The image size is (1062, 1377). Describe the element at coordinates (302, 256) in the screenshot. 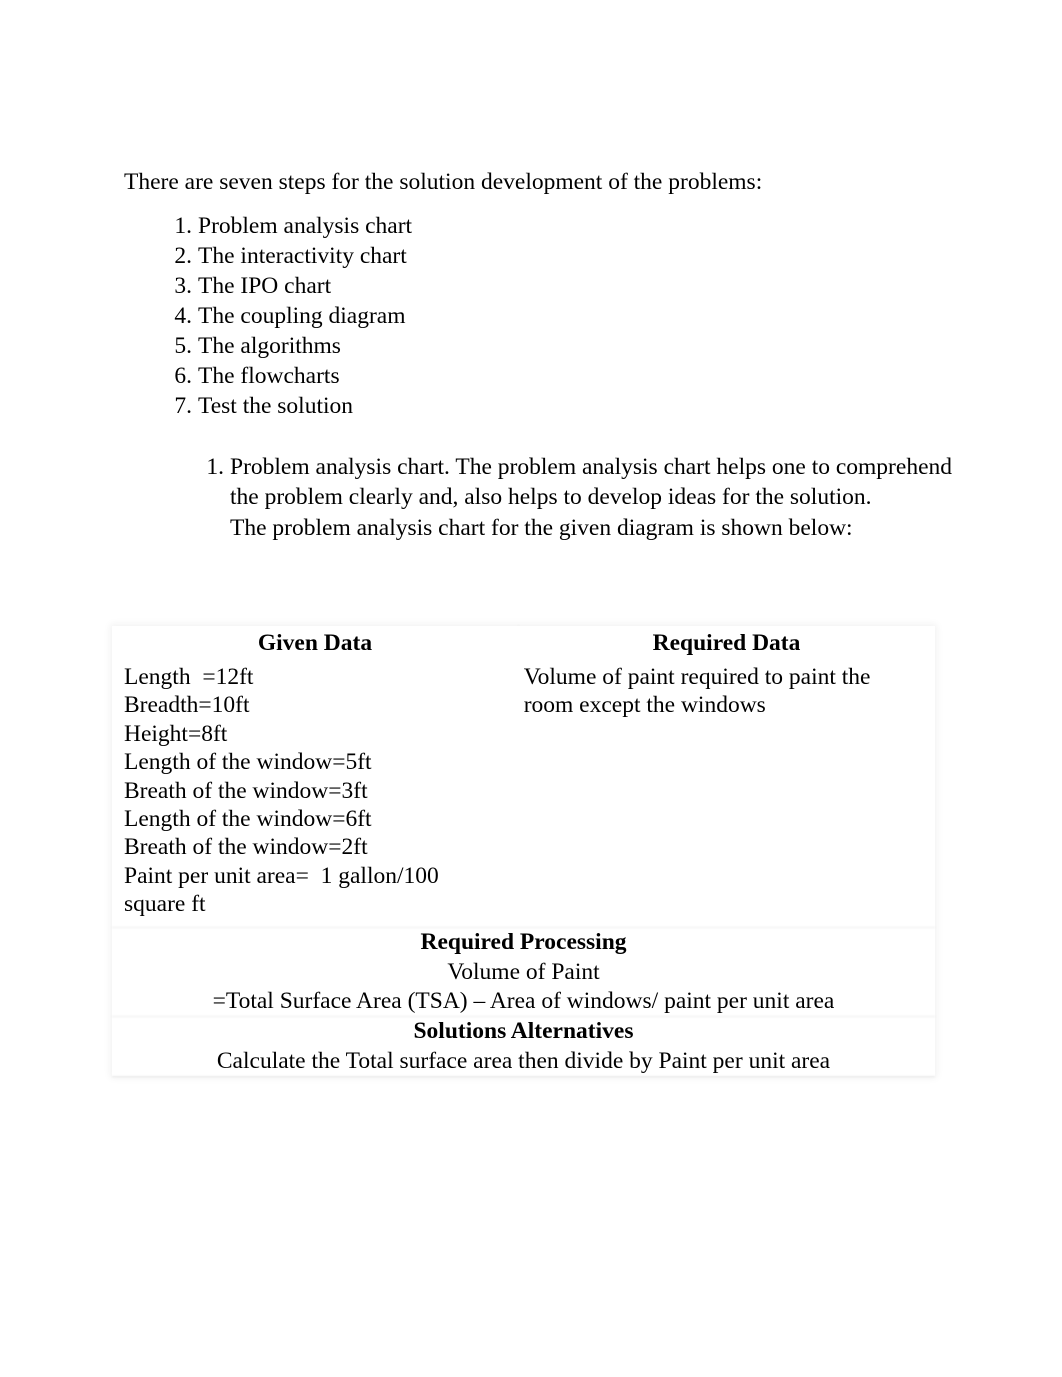

I see `list-item-label: The interactivity chart` at that location.